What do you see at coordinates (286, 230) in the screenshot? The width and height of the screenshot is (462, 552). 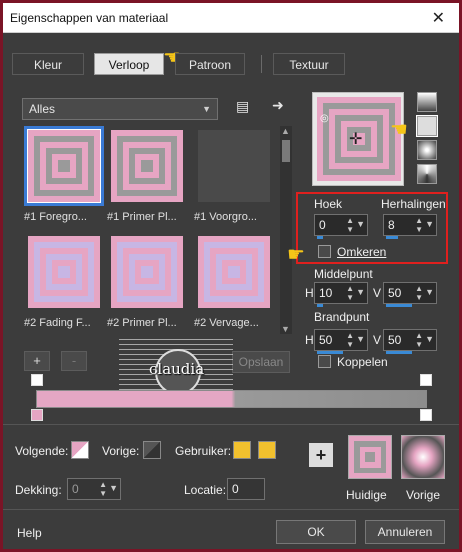 I see `thumbnail-scrollbar: ▲ ▼` at bounding box center [286, 230].